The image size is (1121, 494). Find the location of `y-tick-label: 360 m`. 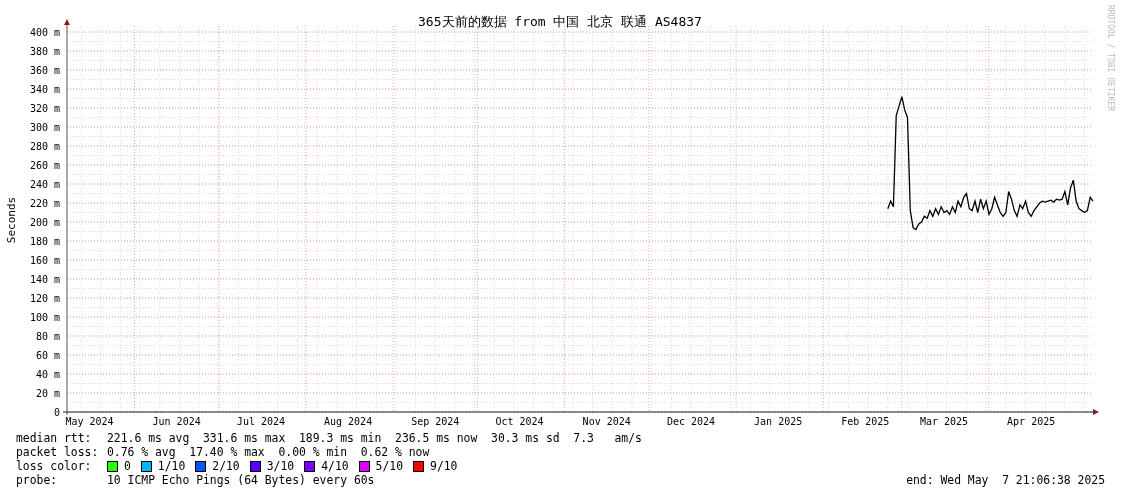

y-tick-label: 360 m is located at coordinates (44, 70).